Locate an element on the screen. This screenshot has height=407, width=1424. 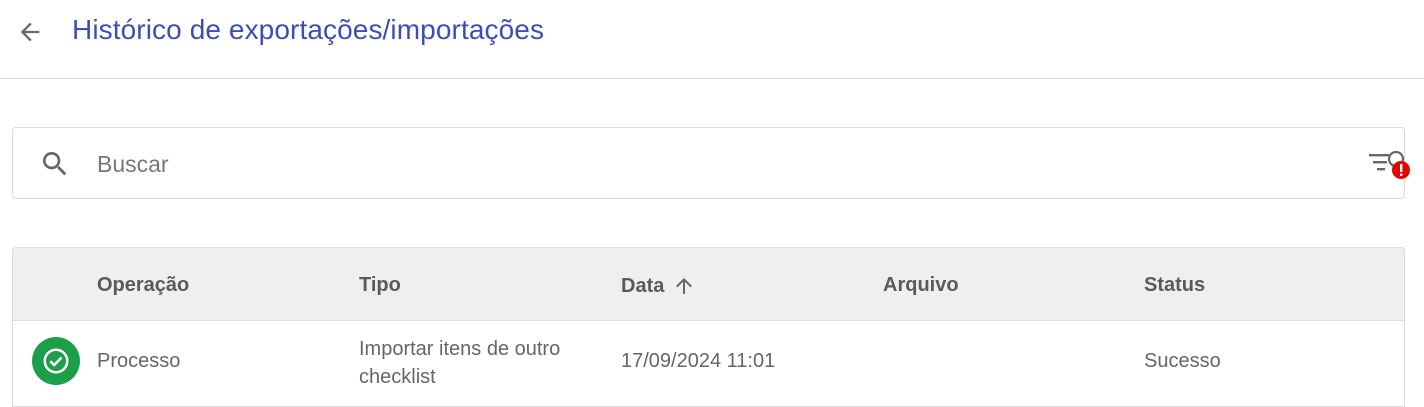
back-button is located at coordinates (30, 32).